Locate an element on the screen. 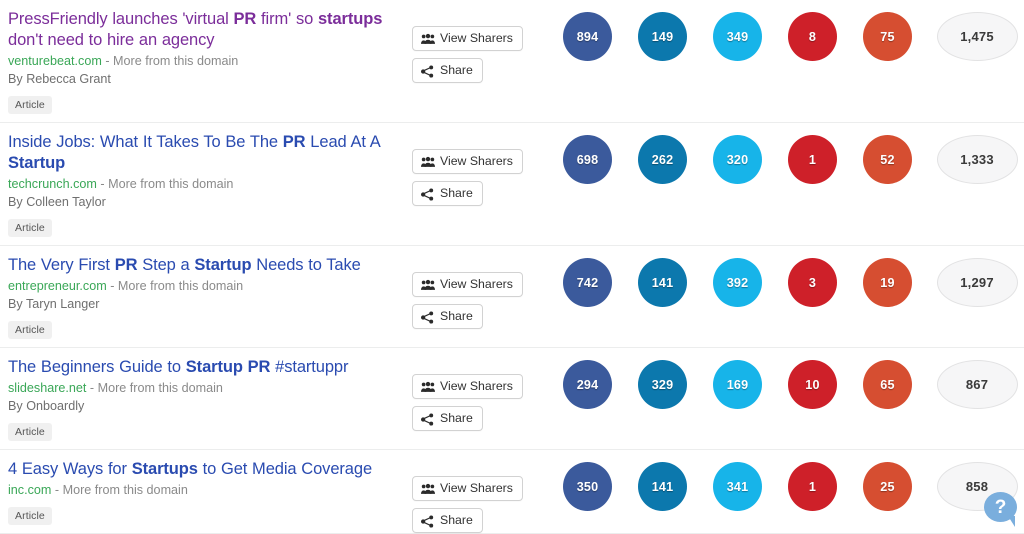 This screenshot has height=534, width=1024. domain-link: inc.com is located at coordinates (29, 490).